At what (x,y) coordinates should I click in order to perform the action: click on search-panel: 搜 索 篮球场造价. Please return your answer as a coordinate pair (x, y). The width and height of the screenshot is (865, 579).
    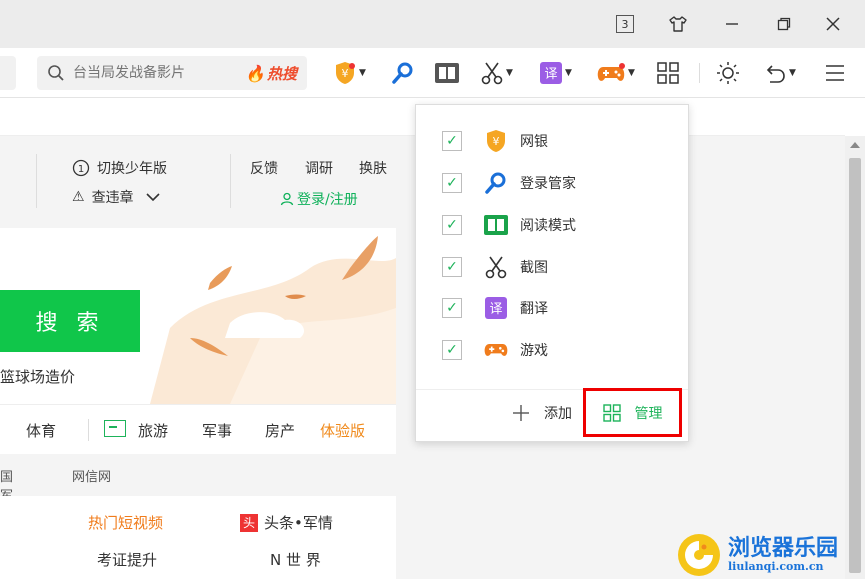
    Looking at the image, I should click on (198, 316).